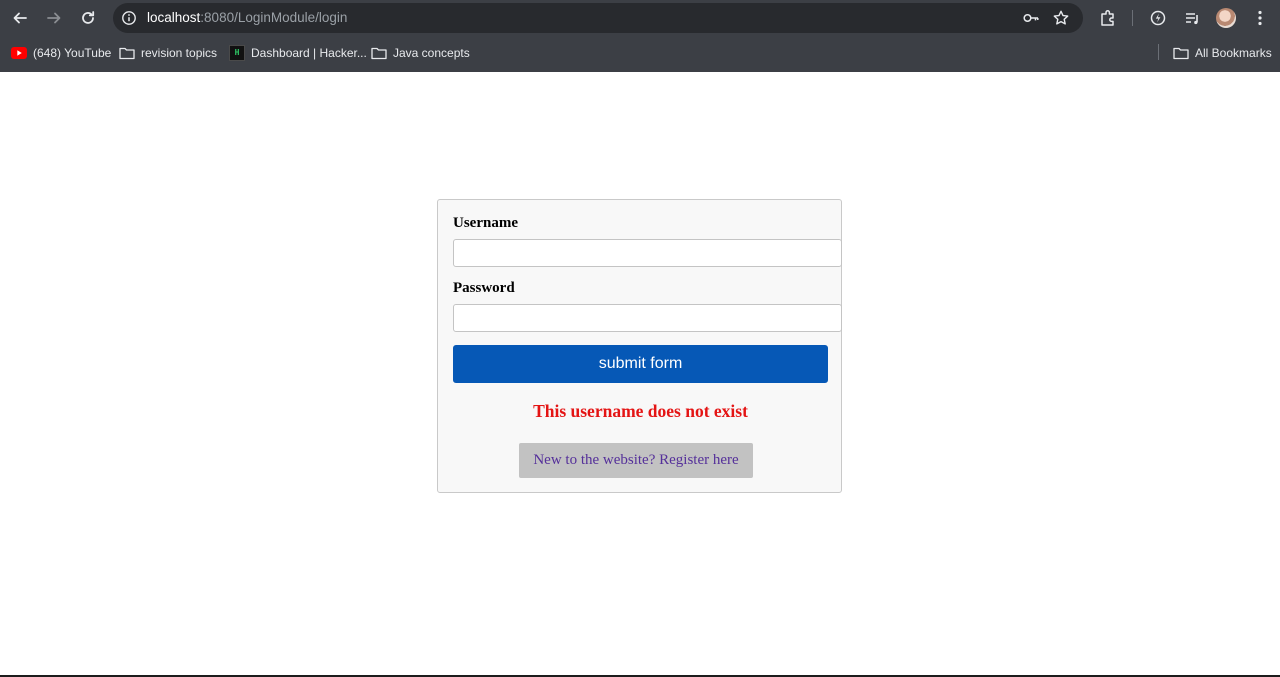  Describe the element at coordinates (129, 18) in the screenshot. I see `site-info-icon` at that location.